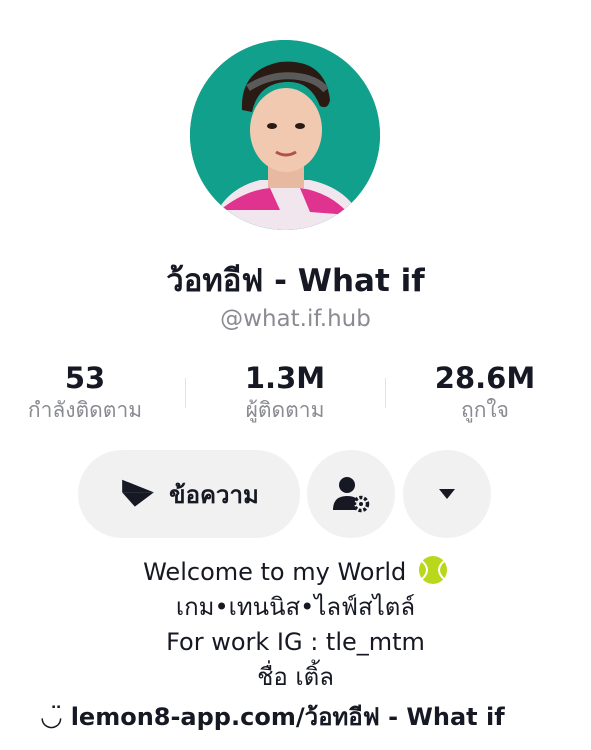 Image resolution: width=591 pixels, height=750 pixels. Describe the element at coordinates (275, 572) in the screenshot. I see `bio-line-1-text: Welcome to my World` at that location.